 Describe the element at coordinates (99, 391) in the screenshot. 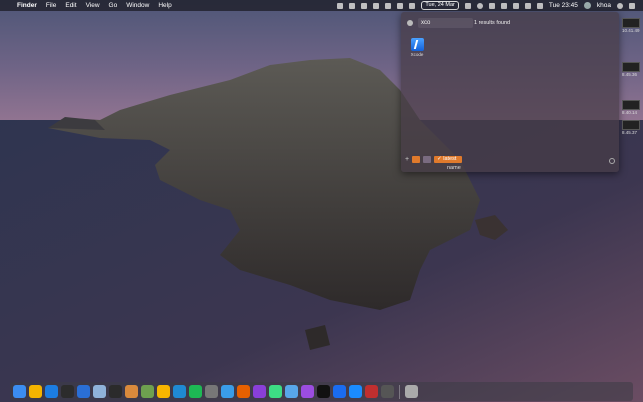

I see `preview-icon` at that location.